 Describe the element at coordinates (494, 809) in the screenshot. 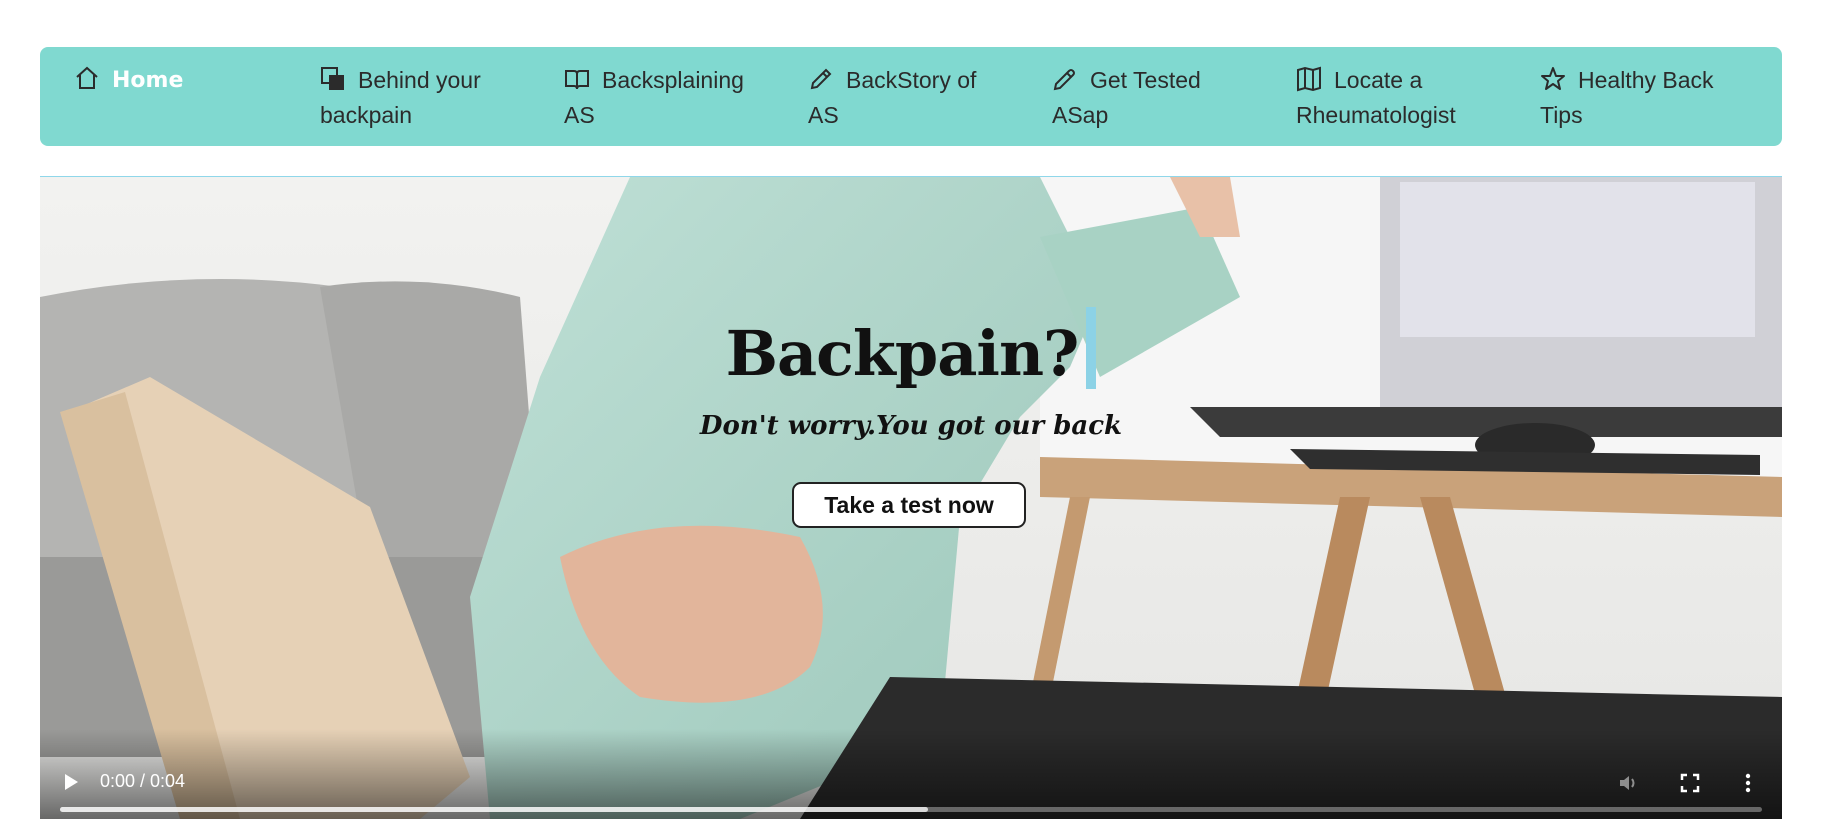

I see `video-progress-fill` at that location.